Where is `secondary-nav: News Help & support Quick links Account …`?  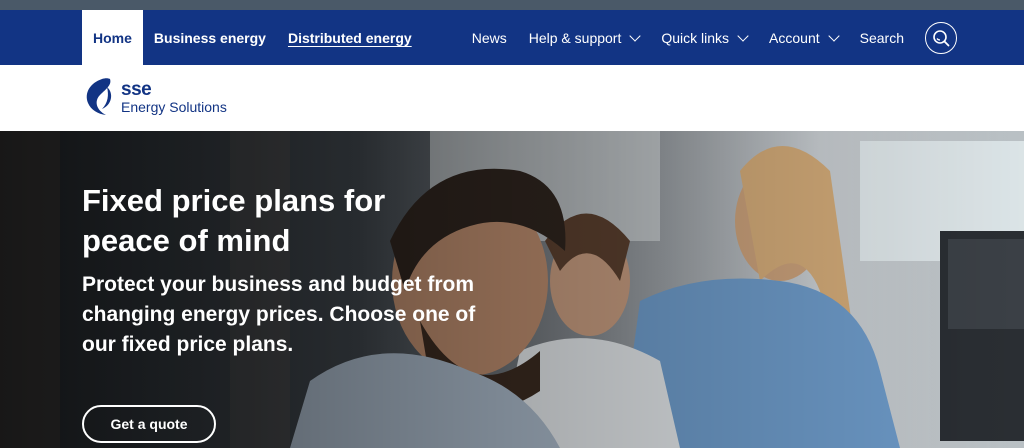
secondary-nav: News Help & support Quick links Account … is located at coordinates (703, 37).